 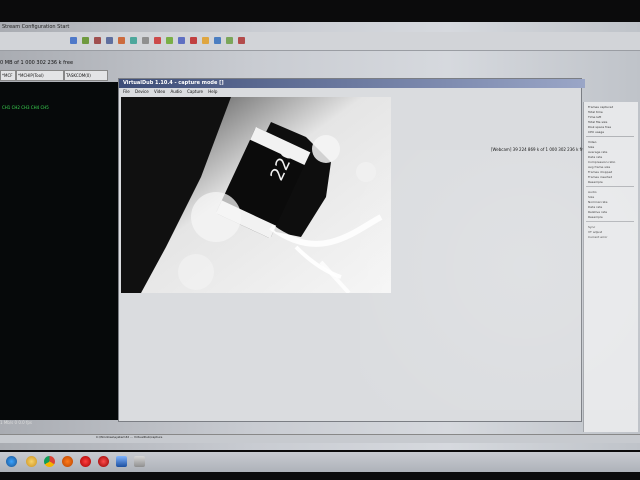 I want to click on save-disk-icon, so click(x=121, y=461).